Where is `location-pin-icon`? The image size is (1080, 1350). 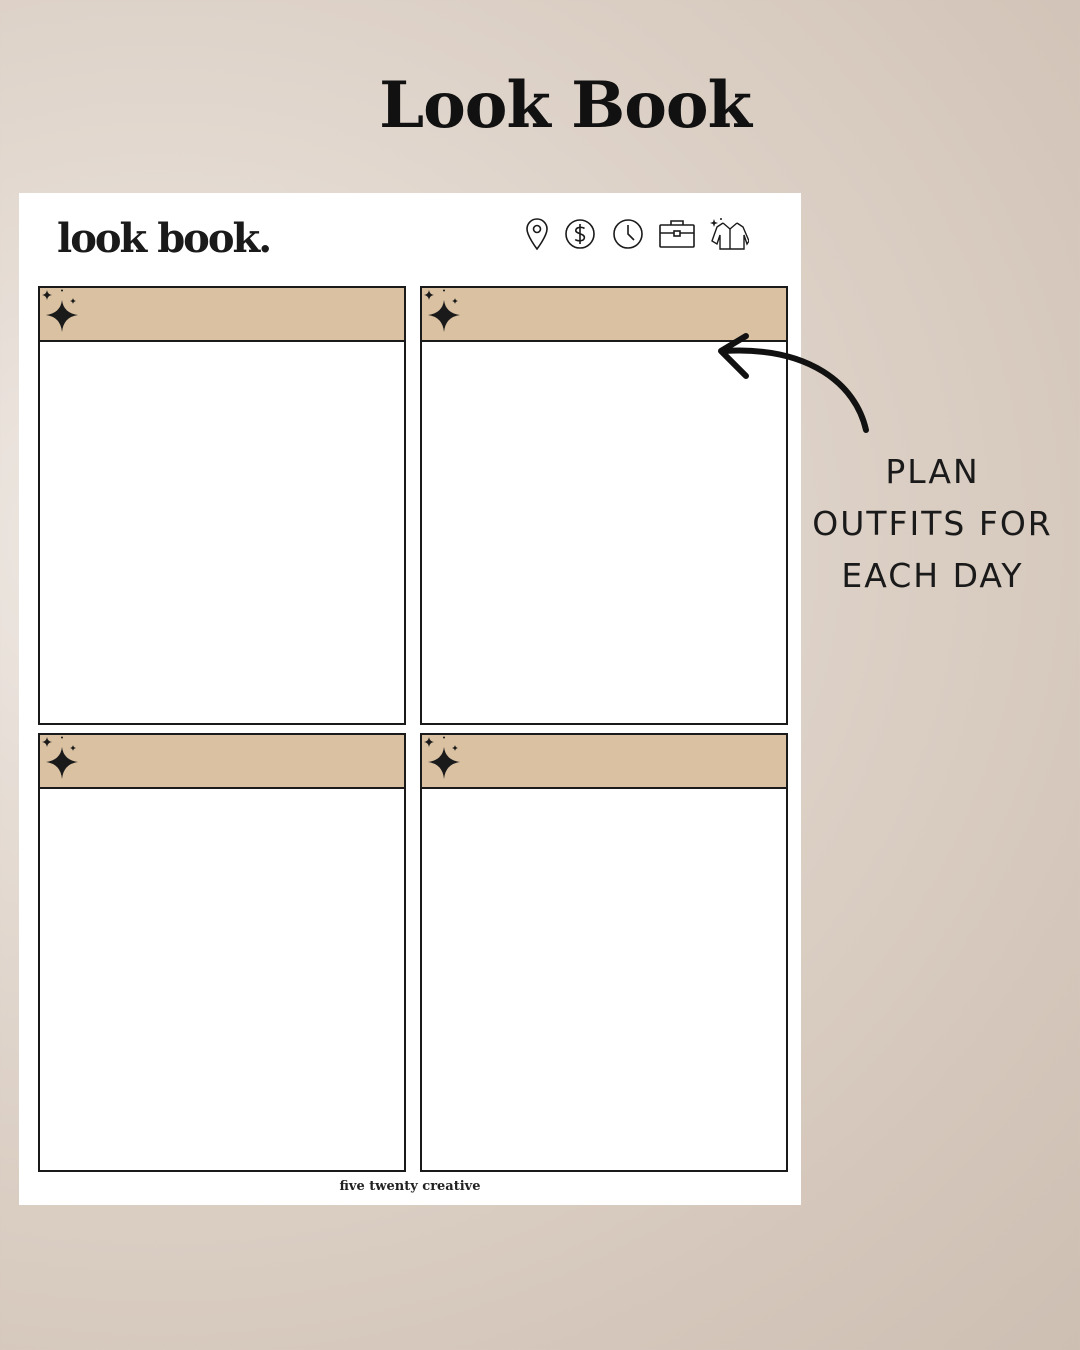
location-pin-icon is located at coordinates (537, 234).